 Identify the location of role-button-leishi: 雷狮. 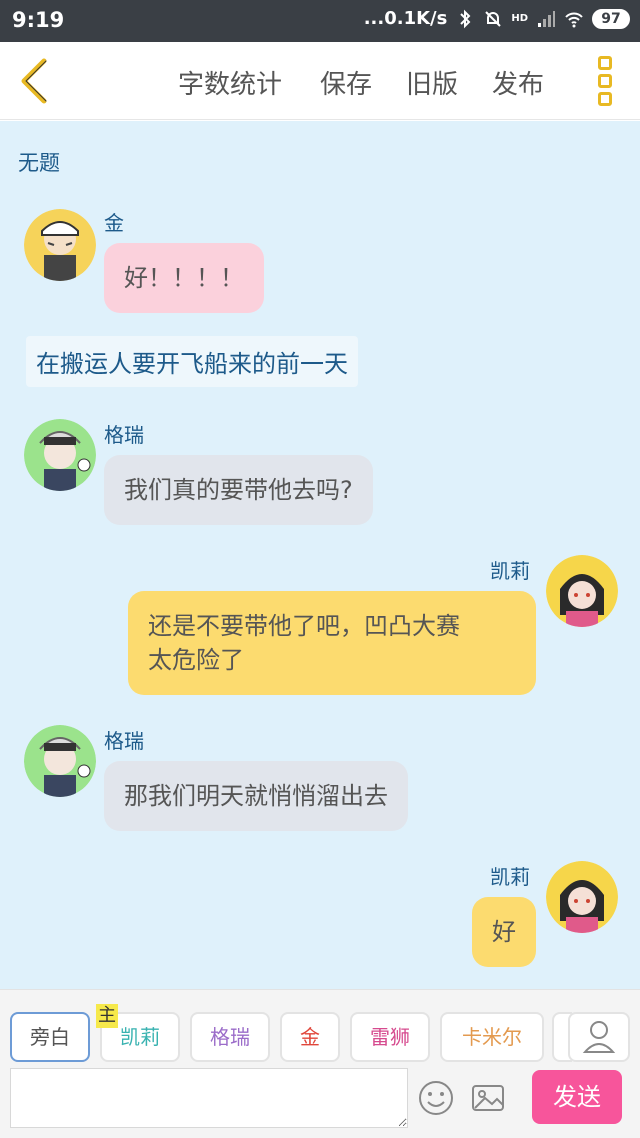
(390, 1037).